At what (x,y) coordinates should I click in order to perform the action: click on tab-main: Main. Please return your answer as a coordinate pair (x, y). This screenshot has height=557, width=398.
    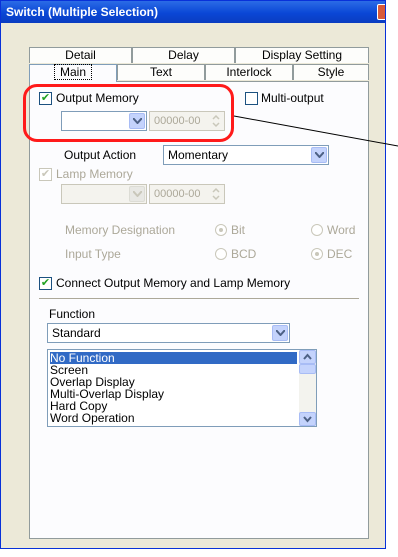
    Looking at the image, I should click on (73, 73).